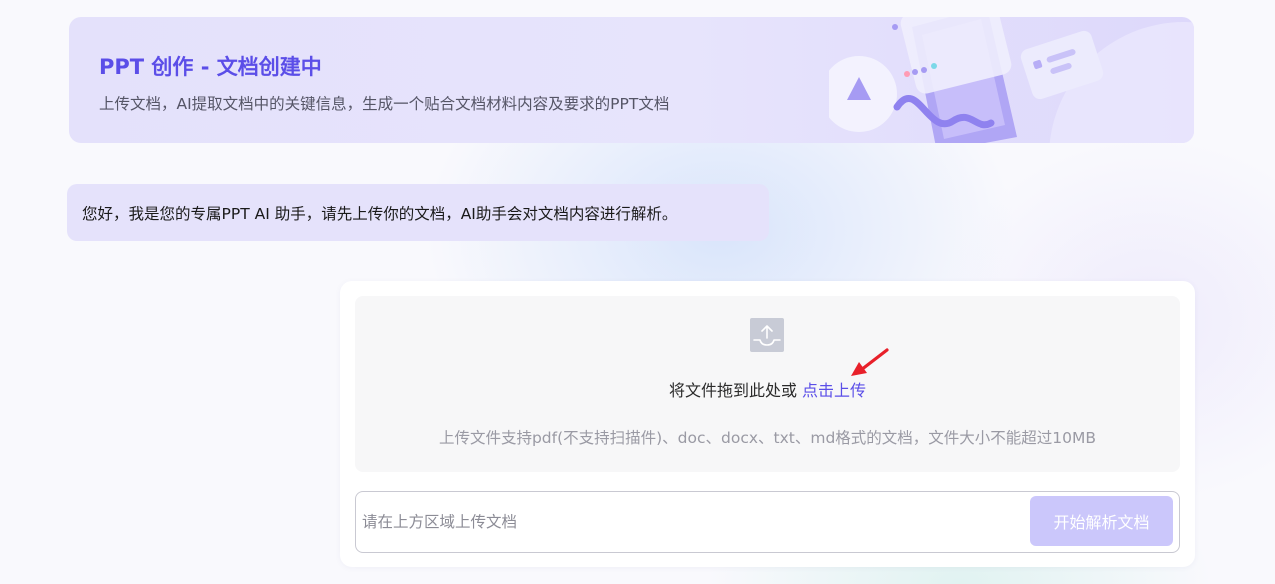  I want to click on page-subtitle: 上传文档，AI提取文档中的关键信息，生成一个贴合文档材料内容及要求的PPT文档, so click(384, 104).